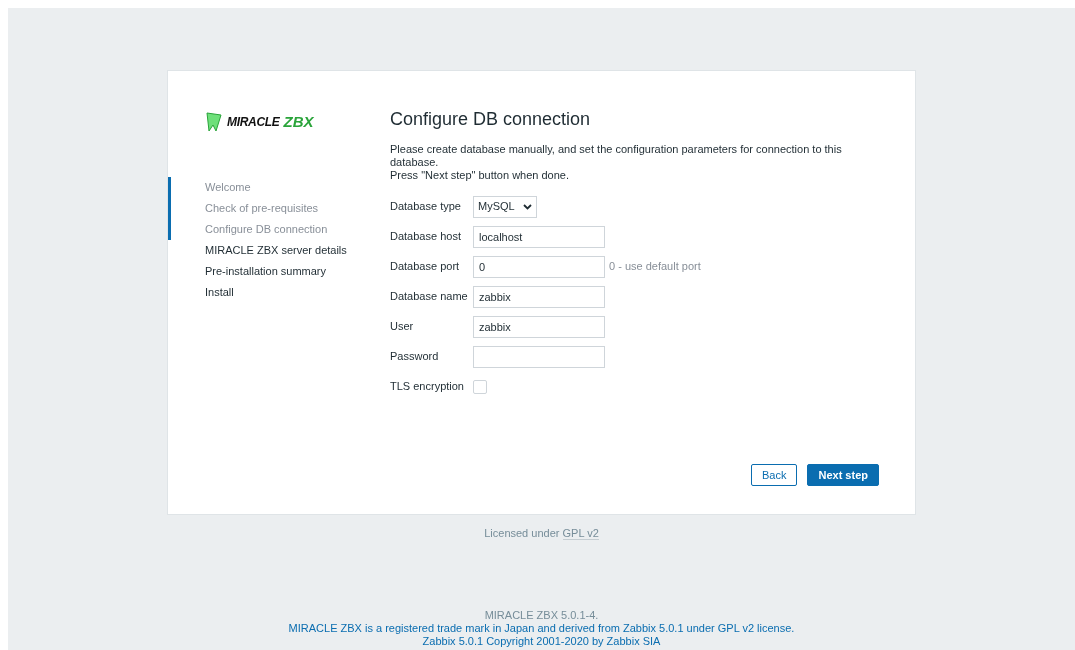 This screenshot has height=650, width=1075. What do you see at coordinates (539, 356) in the screenshot?
I see `input-field` at bounding box center [539, 356].